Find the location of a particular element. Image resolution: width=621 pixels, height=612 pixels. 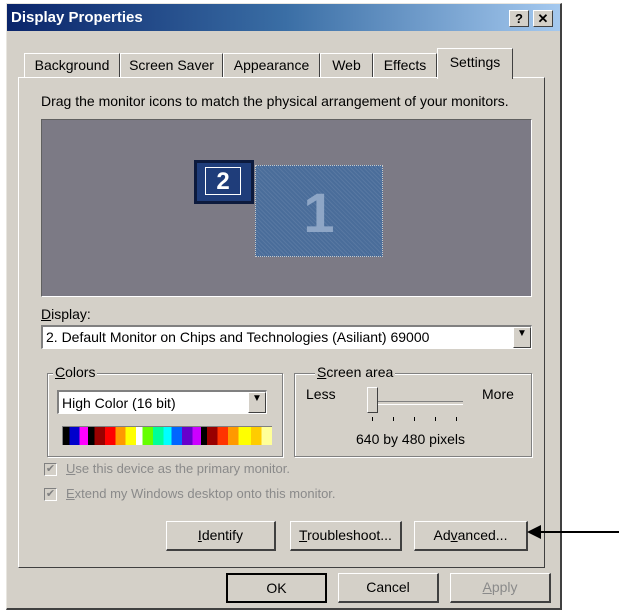

monitor-2-label: 2 is located at coordinates (223, 181).